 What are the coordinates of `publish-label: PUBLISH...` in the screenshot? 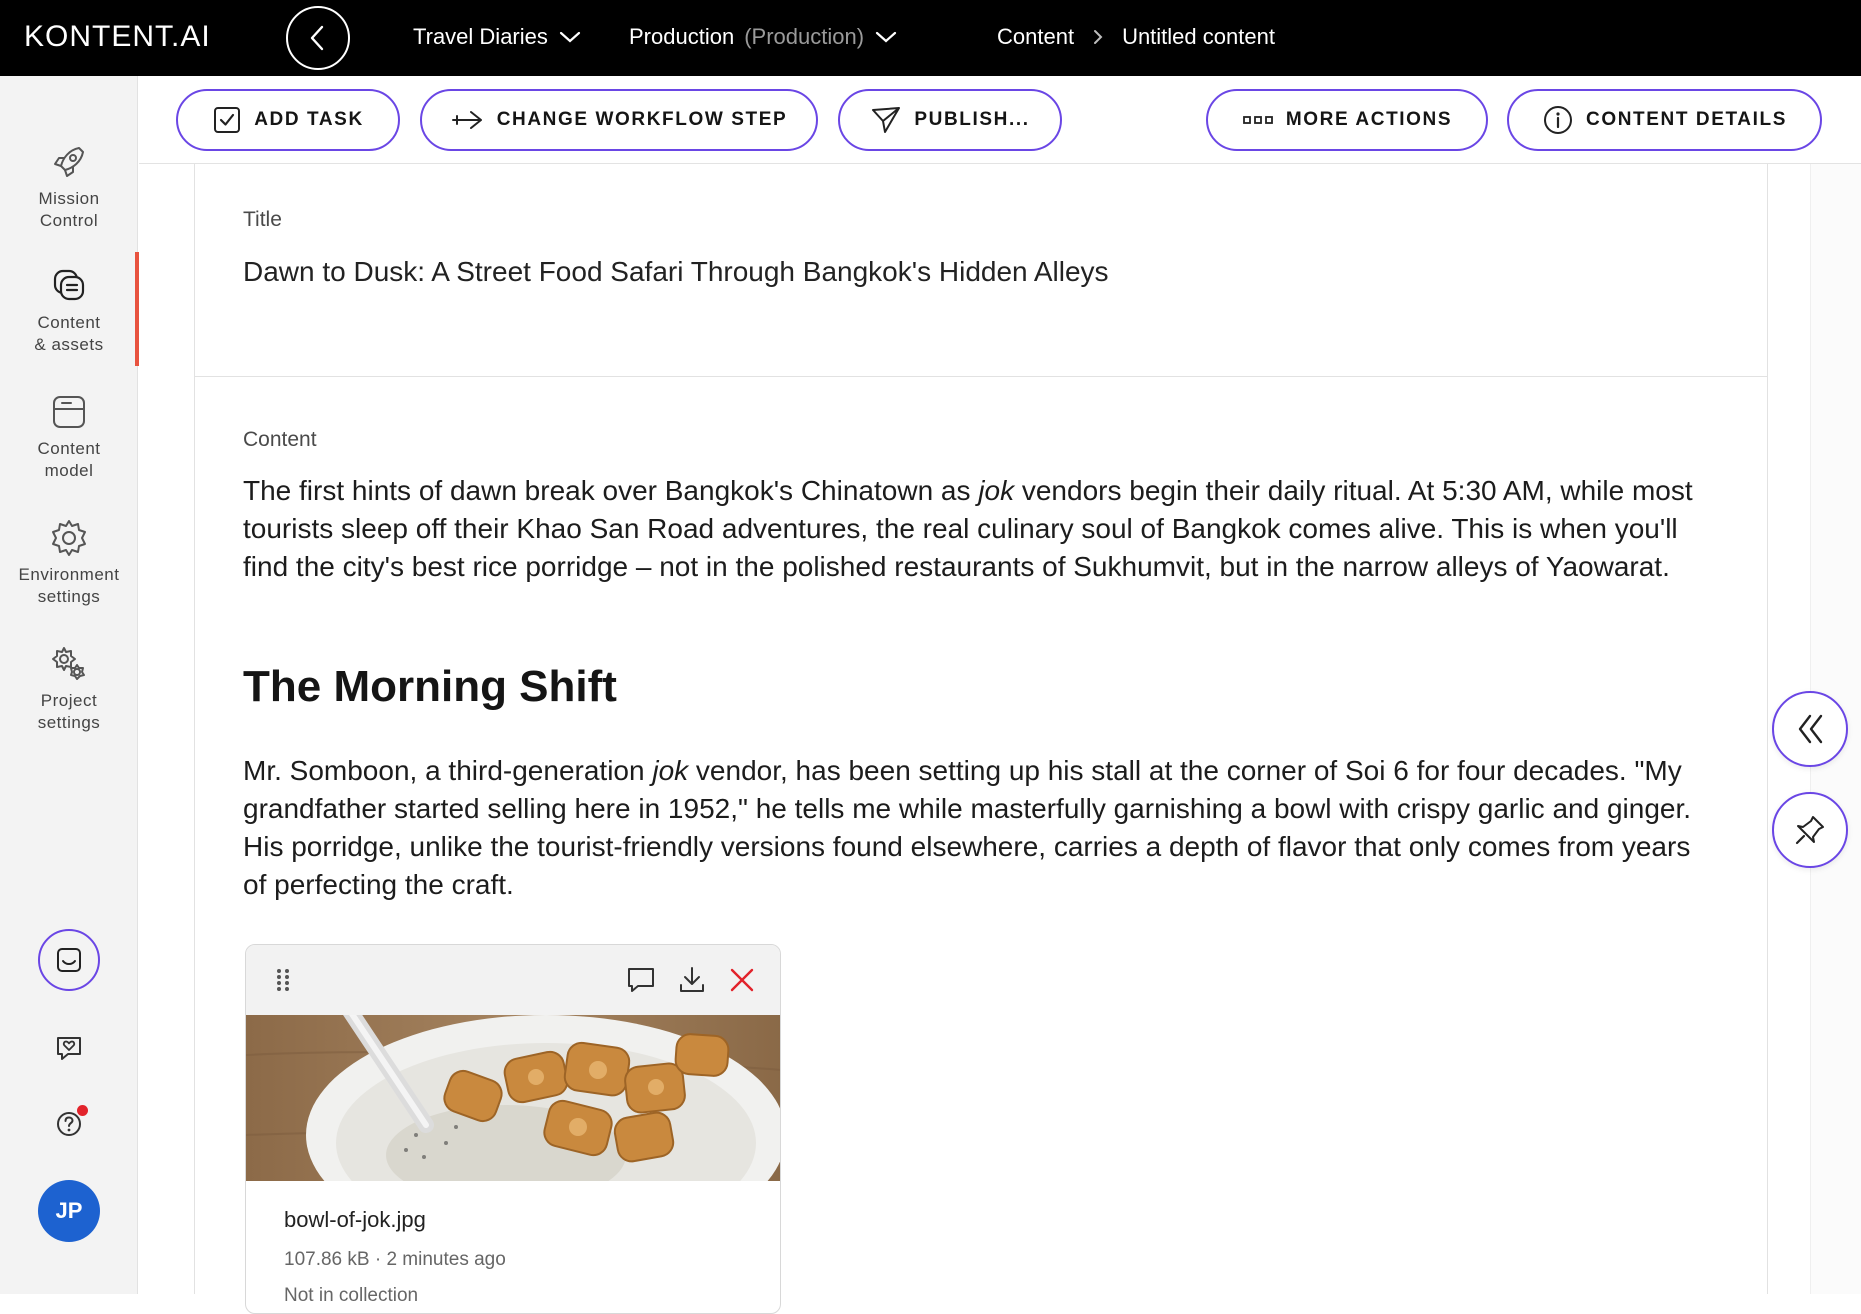 It's located at (972, 119).